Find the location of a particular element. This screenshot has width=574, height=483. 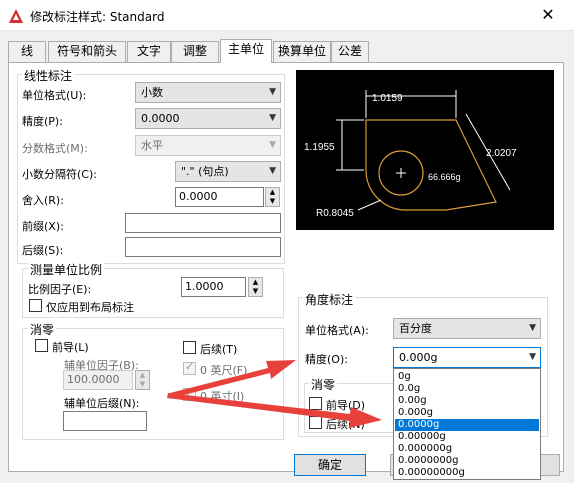

fraction-format-label: 分数格式(M): is located at coordinates (55, 148).